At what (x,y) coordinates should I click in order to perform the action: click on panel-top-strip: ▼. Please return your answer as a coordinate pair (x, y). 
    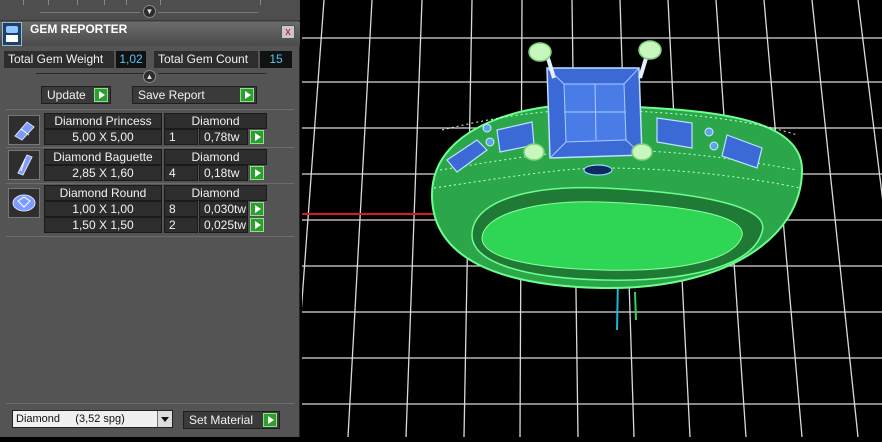
    Looking at the image, I should click on (150, 10).